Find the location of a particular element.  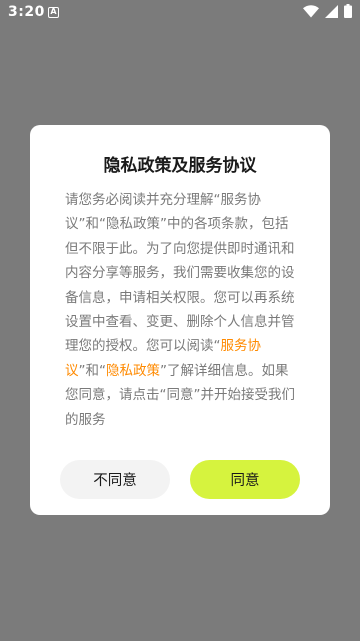

privacy-policy-link: 隐私政策 is located at coordinates (133, 371).